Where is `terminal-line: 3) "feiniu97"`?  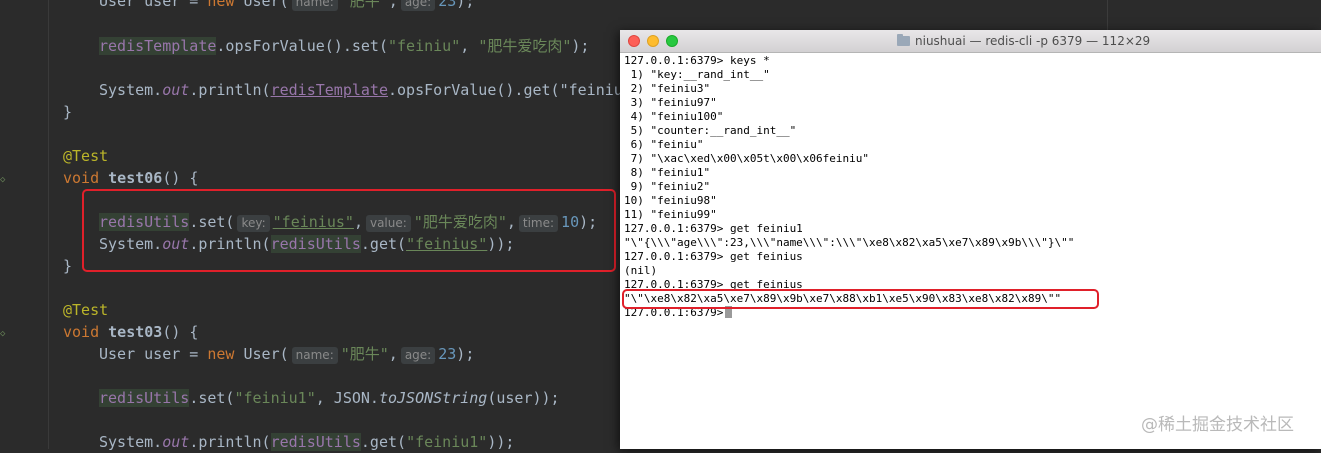
terminal-line: 3) "feiniu97" is located at coordinates (670, 102).